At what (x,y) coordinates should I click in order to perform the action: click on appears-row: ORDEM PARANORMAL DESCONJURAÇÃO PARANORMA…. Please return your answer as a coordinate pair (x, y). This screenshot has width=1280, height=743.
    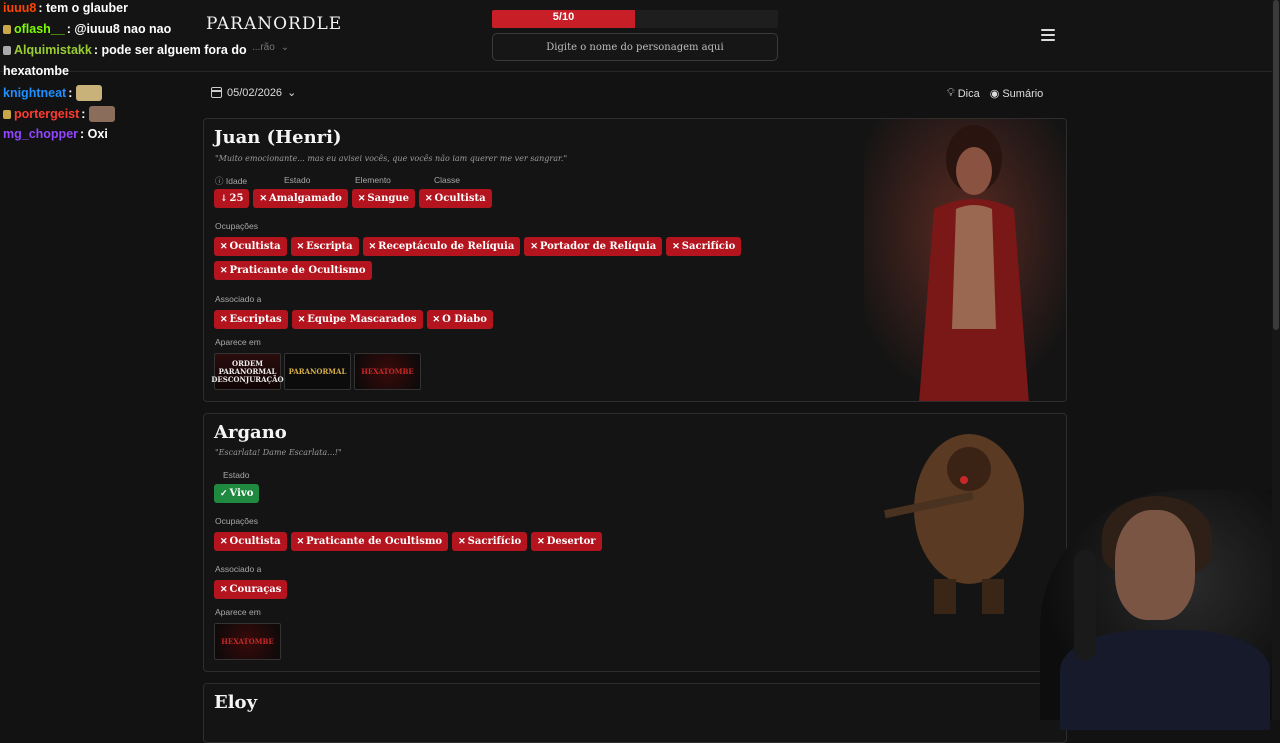
    Looking at the image, I should click on (316, 371).